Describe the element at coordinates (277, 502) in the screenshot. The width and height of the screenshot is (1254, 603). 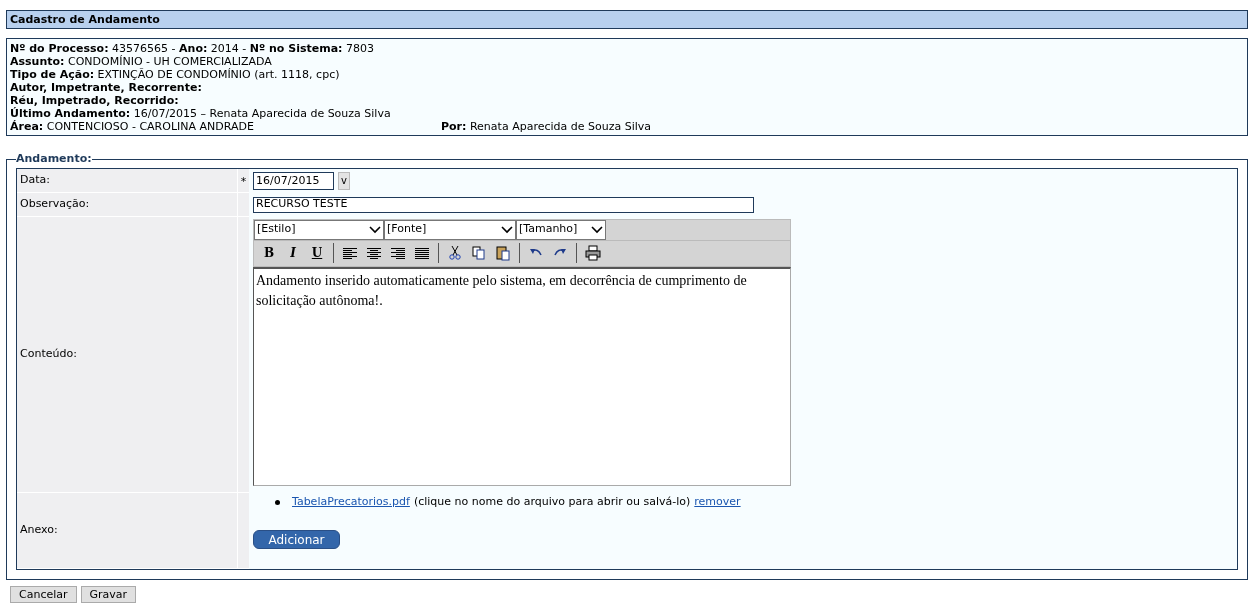
I see `bullet-icon` at that location.